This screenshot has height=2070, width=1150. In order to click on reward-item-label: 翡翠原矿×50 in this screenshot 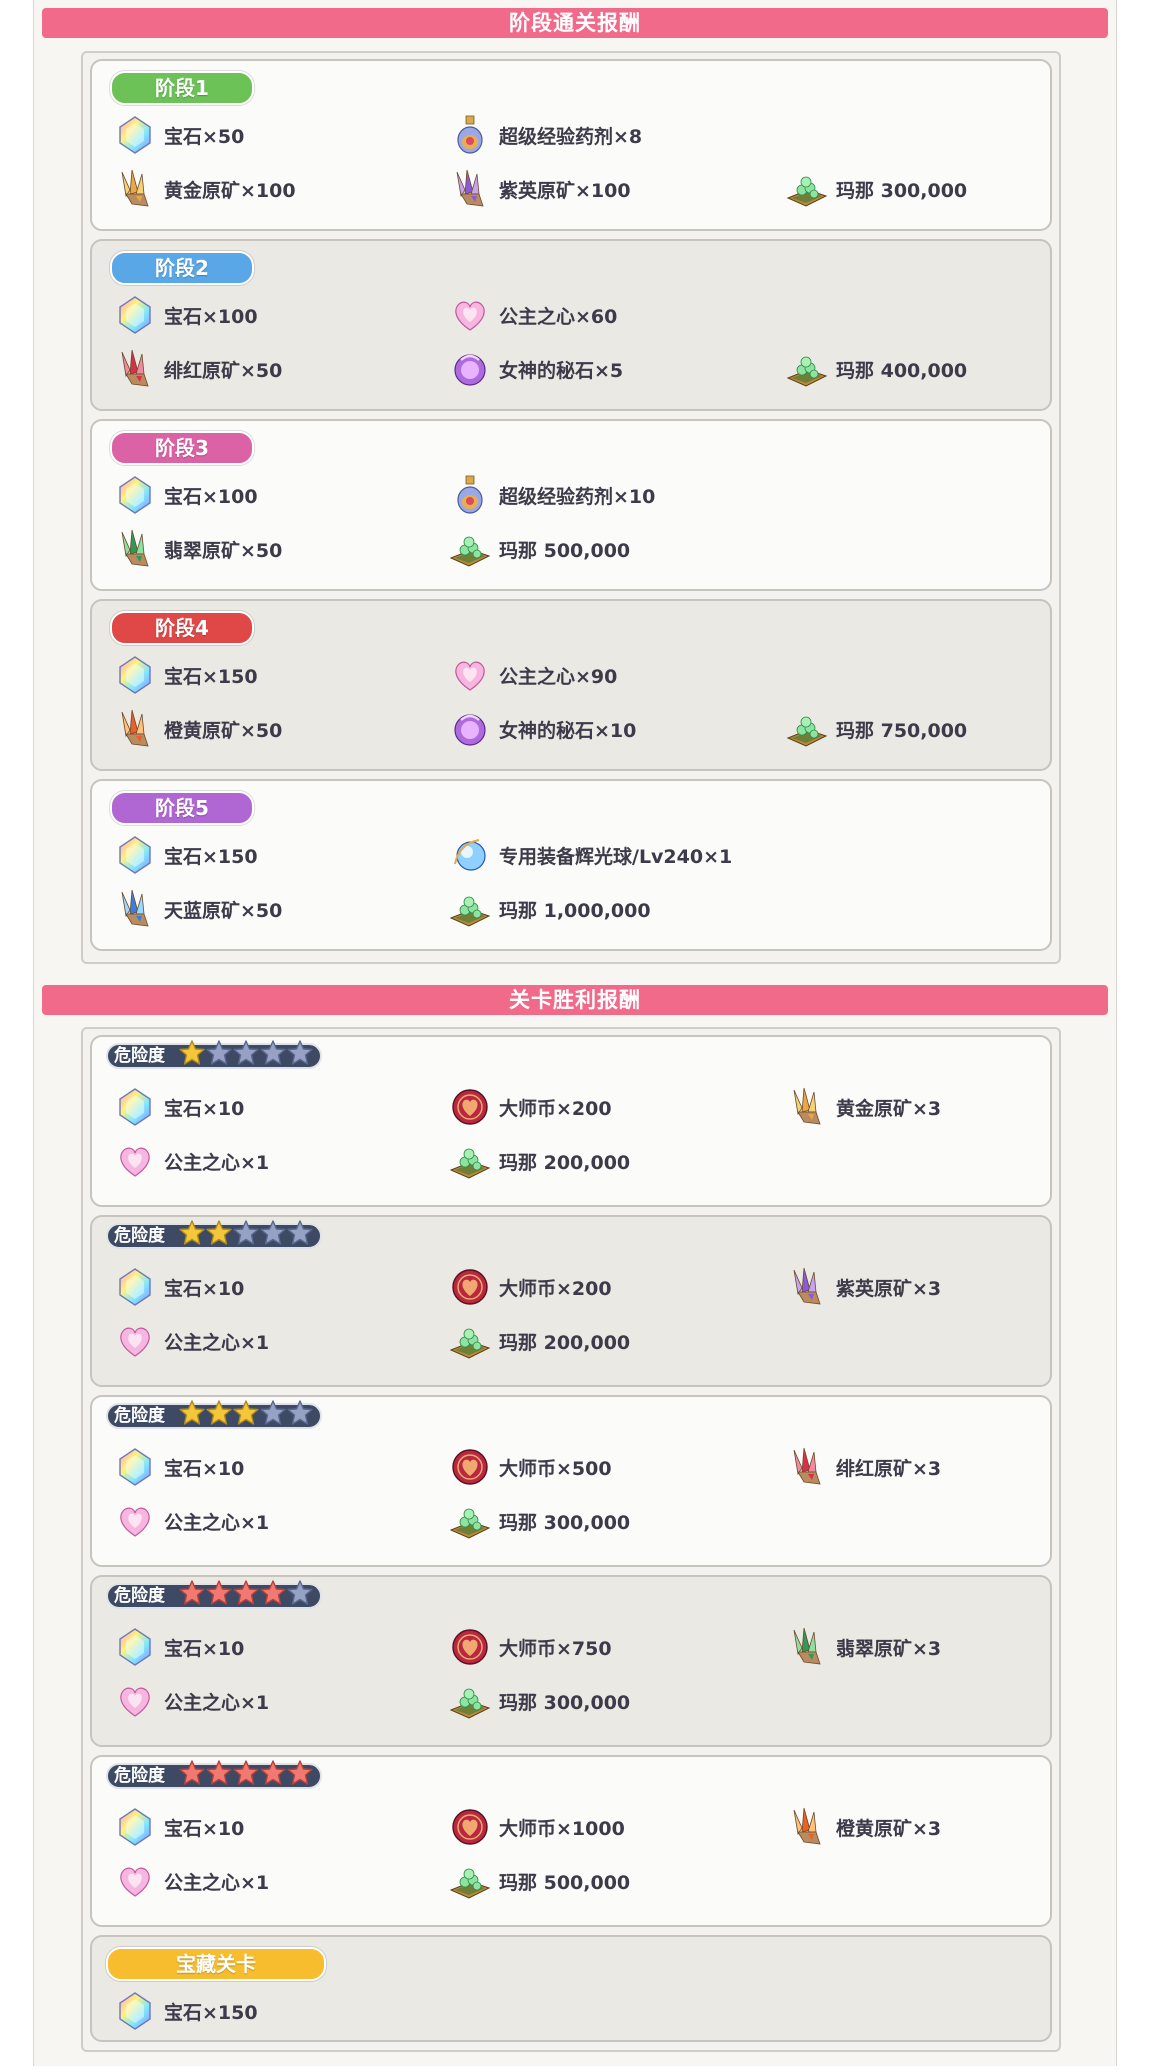, I will do `click(223, 550)`.